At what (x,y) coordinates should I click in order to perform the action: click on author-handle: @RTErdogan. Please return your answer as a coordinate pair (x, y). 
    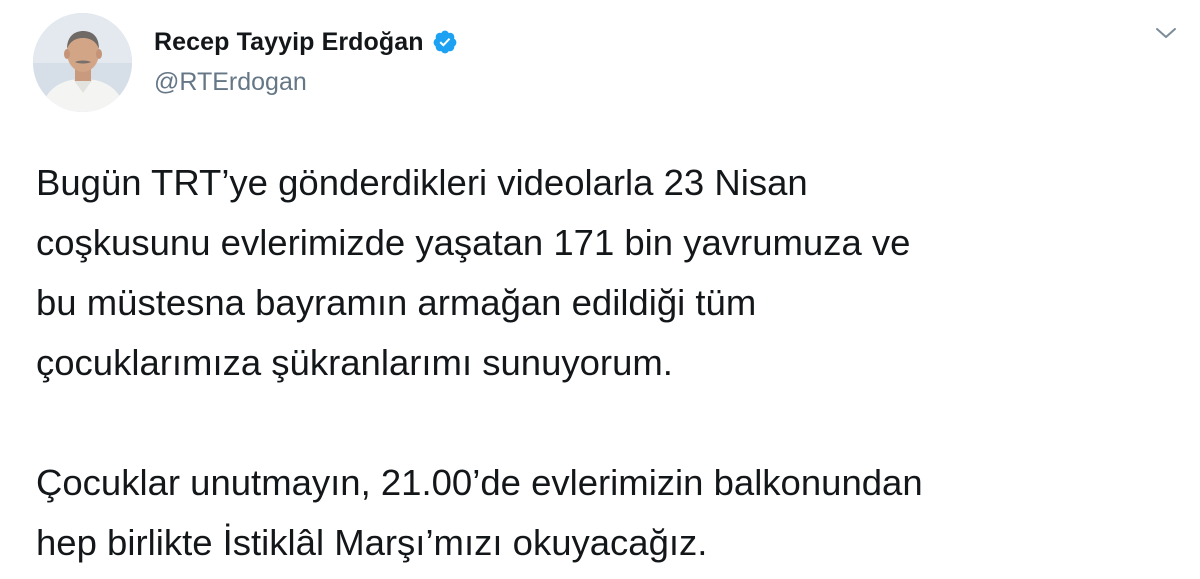
    Looking at the image, I should click on (230, 82).